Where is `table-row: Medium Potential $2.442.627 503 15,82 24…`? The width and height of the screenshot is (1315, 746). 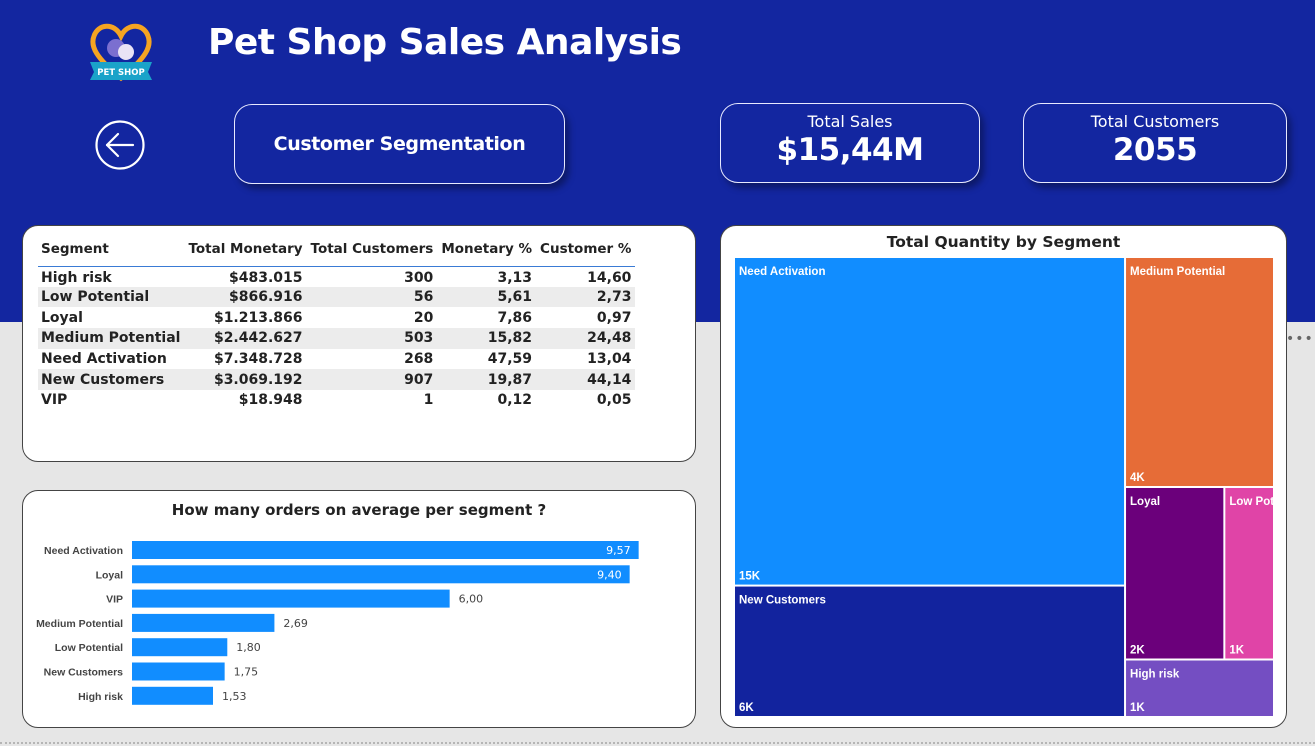
table-row: Medium Potential $2.442.627 503 15,82 24… is located at coordinates (337, 338).